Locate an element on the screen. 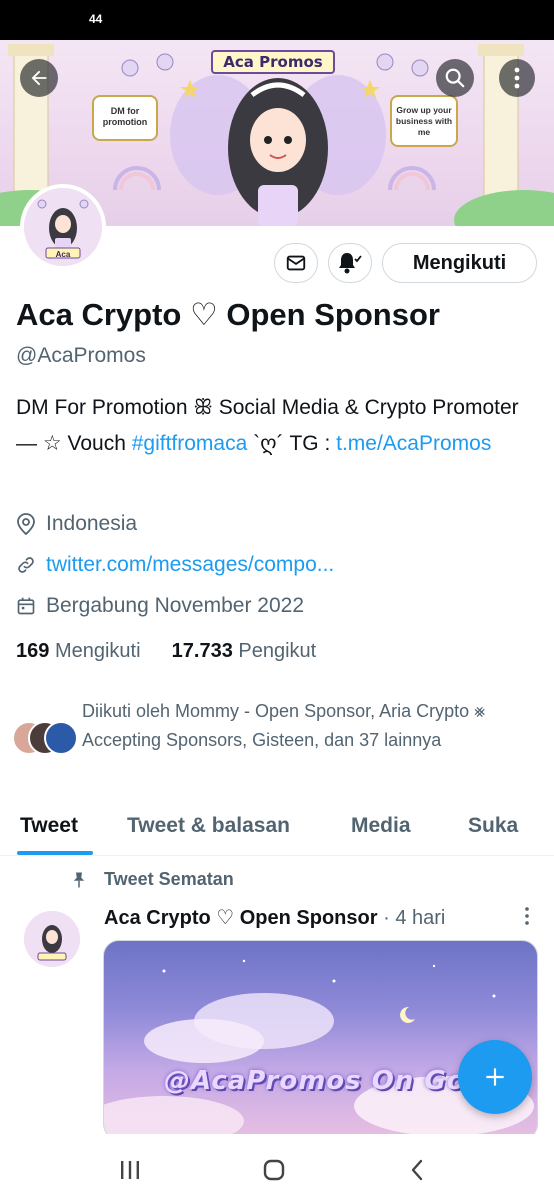 Image resolution: width=554 pixels, height=1200 pixels. tab-media: Media is located at coordinates (381, 826).